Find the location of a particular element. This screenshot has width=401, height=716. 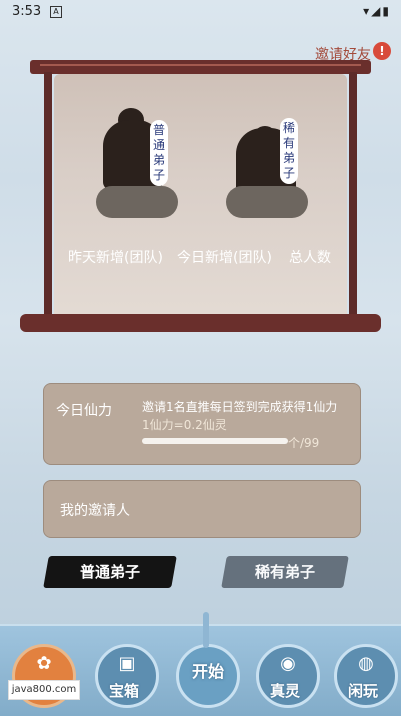

tab-normal-disciple: 普通弟子 is located at coordinates (110, 572).